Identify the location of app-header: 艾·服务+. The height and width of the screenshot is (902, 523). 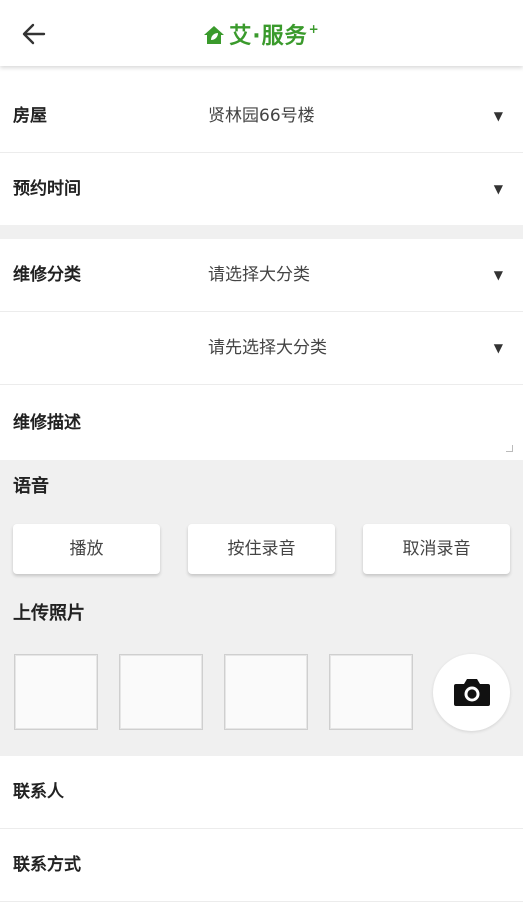
(261, 33).